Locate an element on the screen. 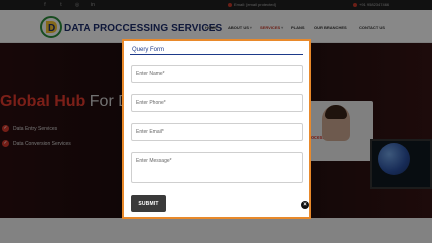 The width and height of the screenshot is (432, 243). email-field is located at coordinates (217, 132).